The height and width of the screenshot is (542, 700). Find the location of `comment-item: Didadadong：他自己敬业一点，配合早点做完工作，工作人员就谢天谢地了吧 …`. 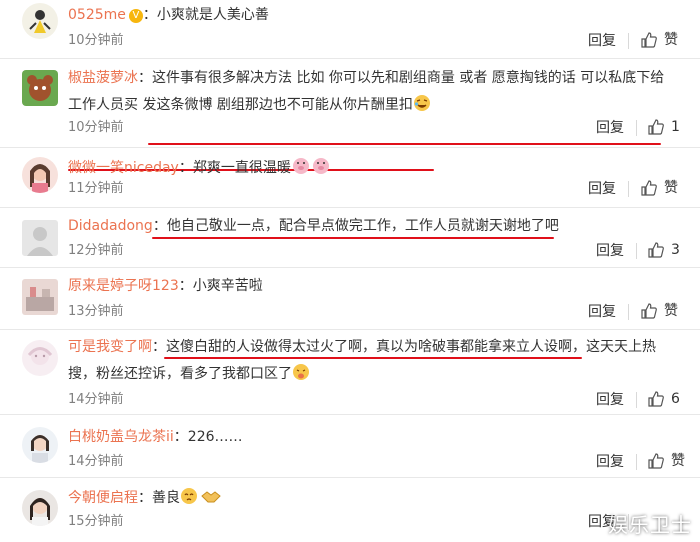

comment-item: Didadadong：他自己敬业一点，配合早点做完工作，工作人员就谢天谢地了吧 … is located at coordinates (350, 238).